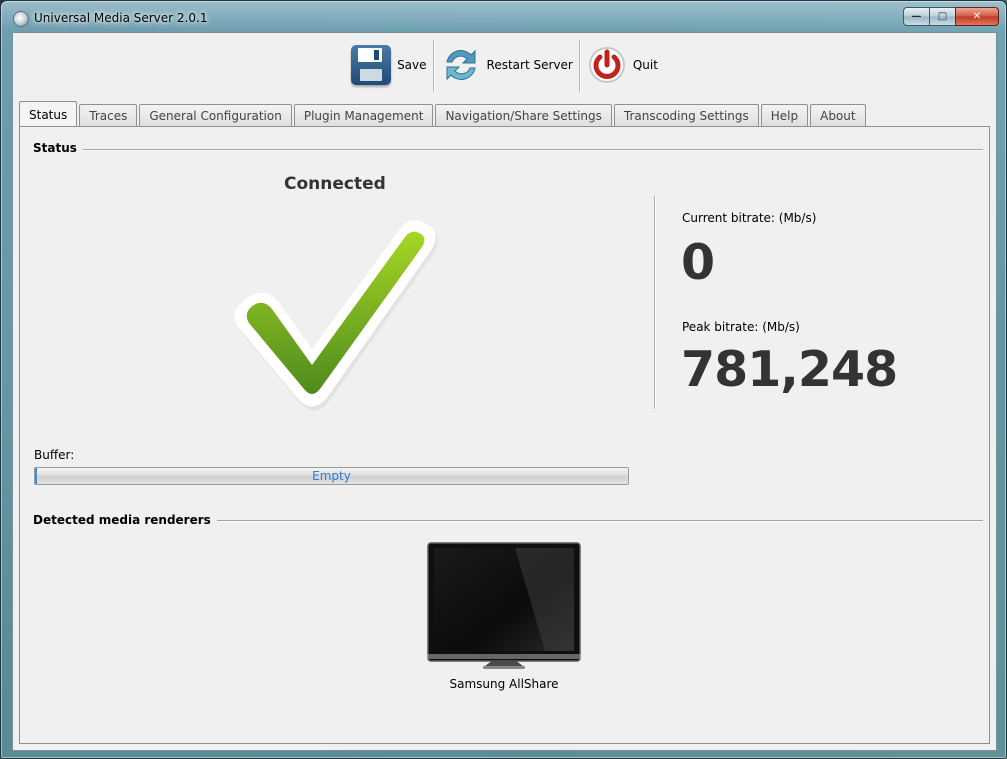 This screenshot has width=1007, height=759. What do you see at coordinates (125, 520) in the screenshot?
I see `renderers-section-title: Detected media renderers` at bounding box center [125, 520].